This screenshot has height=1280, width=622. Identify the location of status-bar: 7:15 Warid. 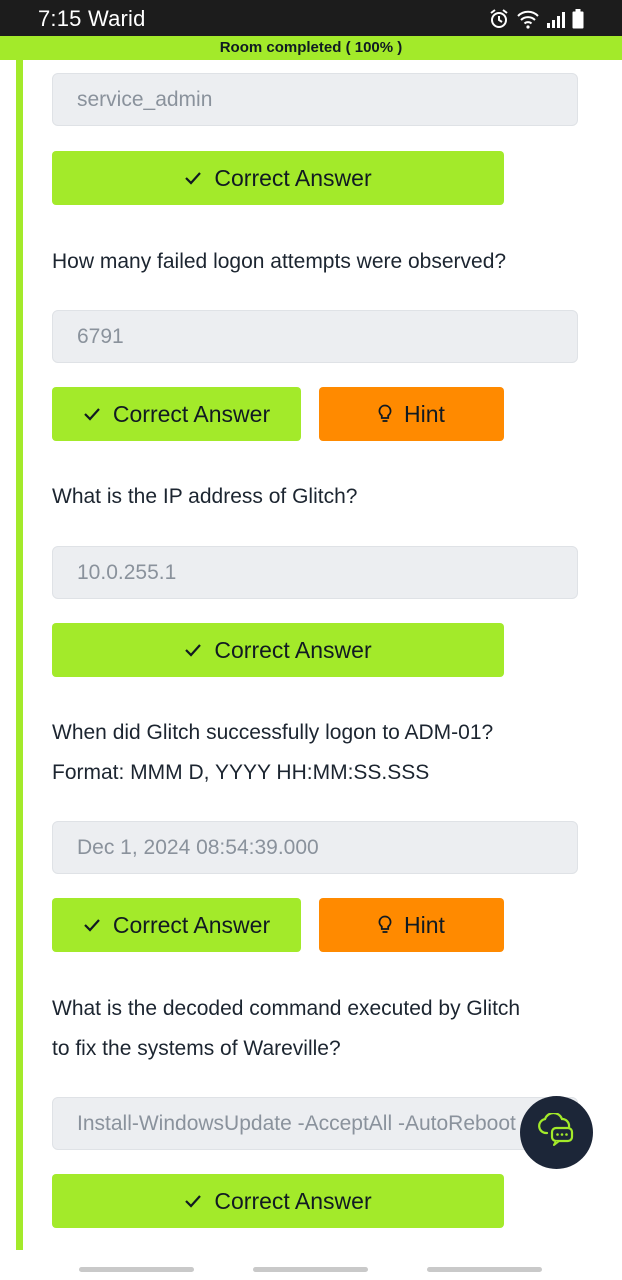
(311, 18).